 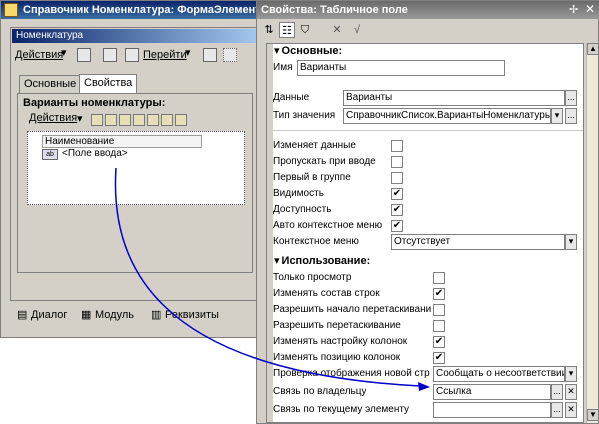 What do you see at coordinates (287, 30) in the screenshot?
I see `categories-icon: ☷` at bounding box center [287, 30].